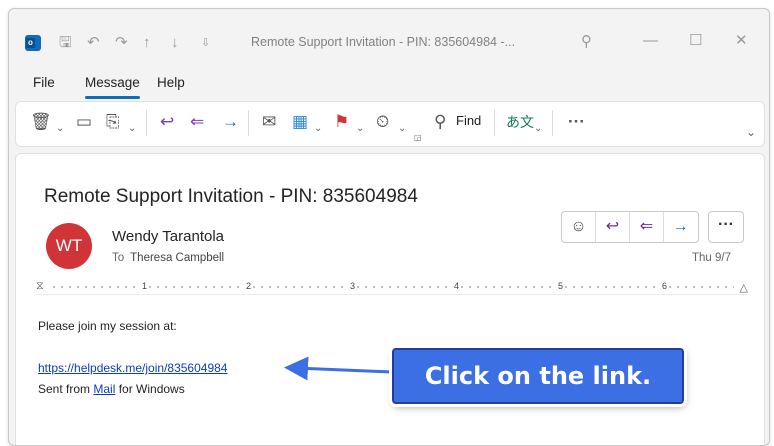 Image resolution: width=774 pixels, height=446 pixels. What do you see at coordinates (300, 122) in the screenshot?
I see `categorize-icon: ▦` at bounding box center [300, 122].